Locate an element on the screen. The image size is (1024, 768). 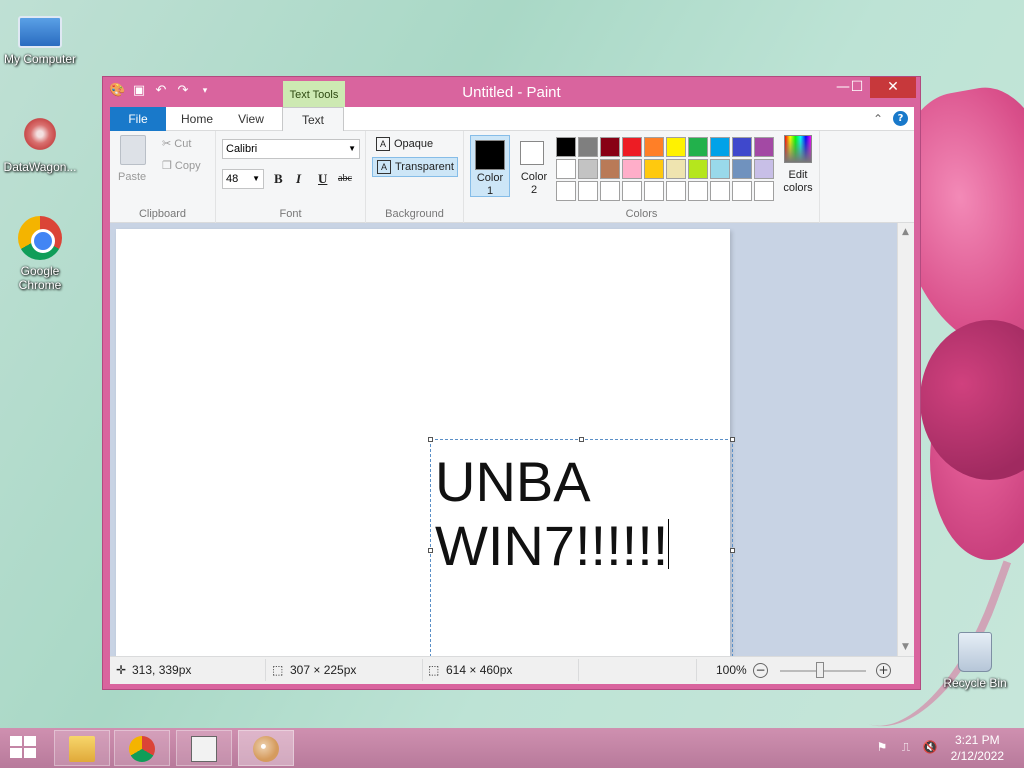
color-spectrum-icon is located at coordinates (798, 149).